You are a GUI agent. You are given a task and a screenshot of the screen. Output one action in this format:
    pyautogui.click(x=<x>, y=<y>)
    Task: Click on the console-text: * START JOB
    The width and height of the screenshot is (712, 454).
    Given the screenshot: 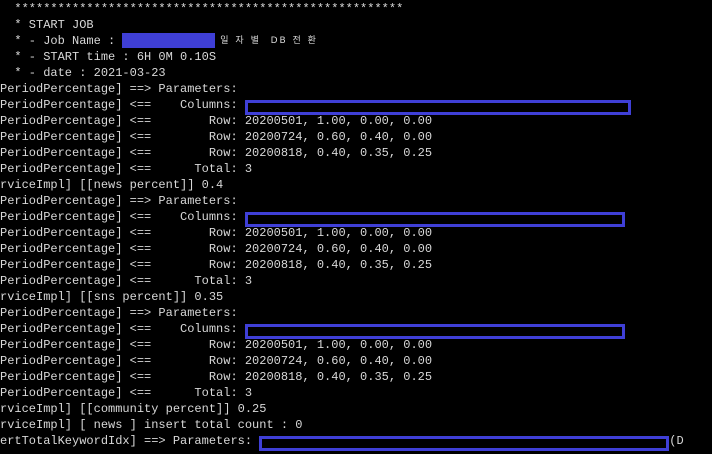 What is the action you would take?
    pyautogui.click(x=47, y=25)
    